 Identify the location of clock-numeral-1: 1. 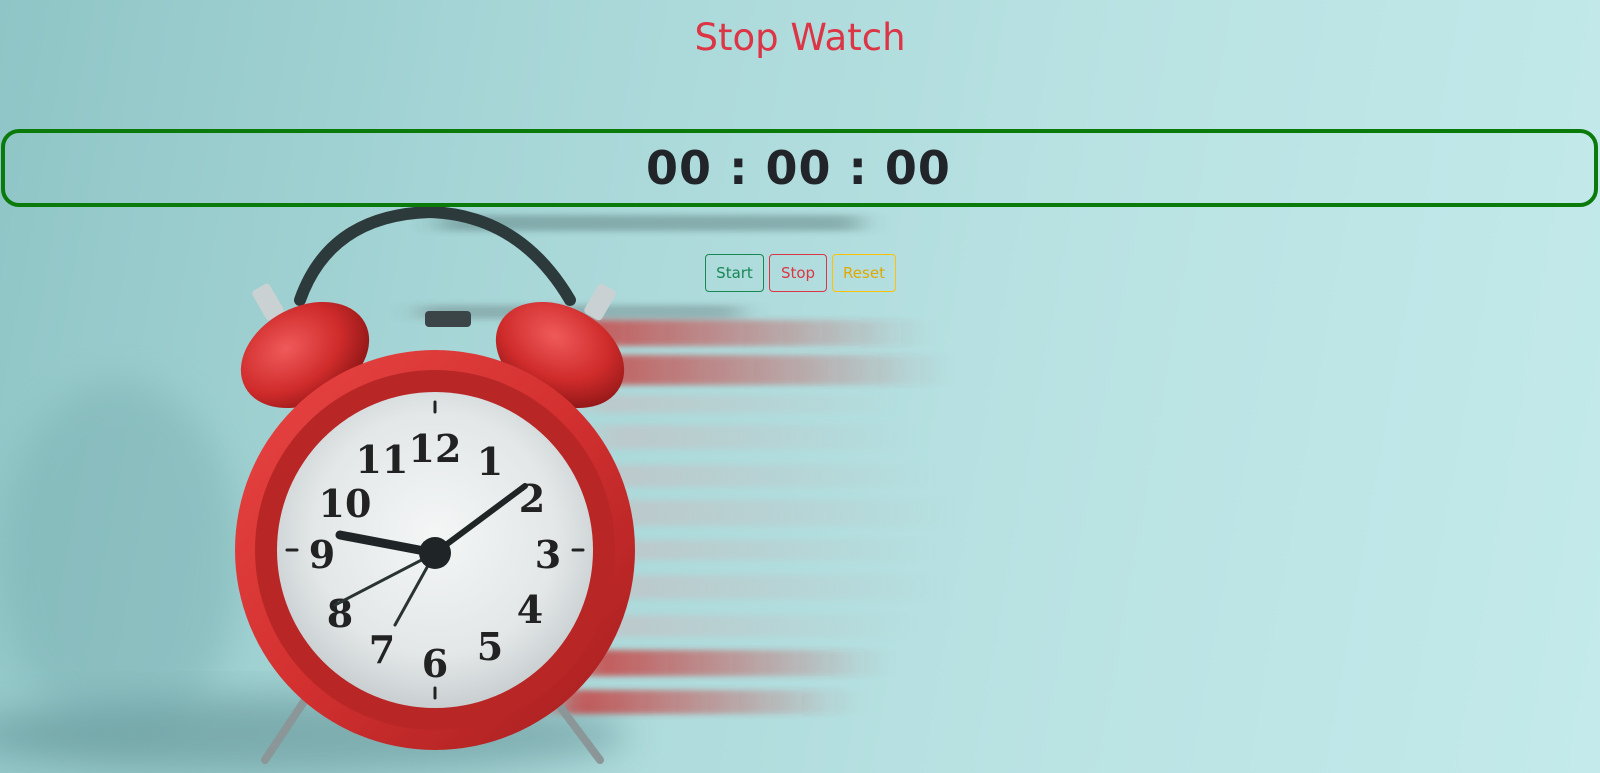
(490, 461).